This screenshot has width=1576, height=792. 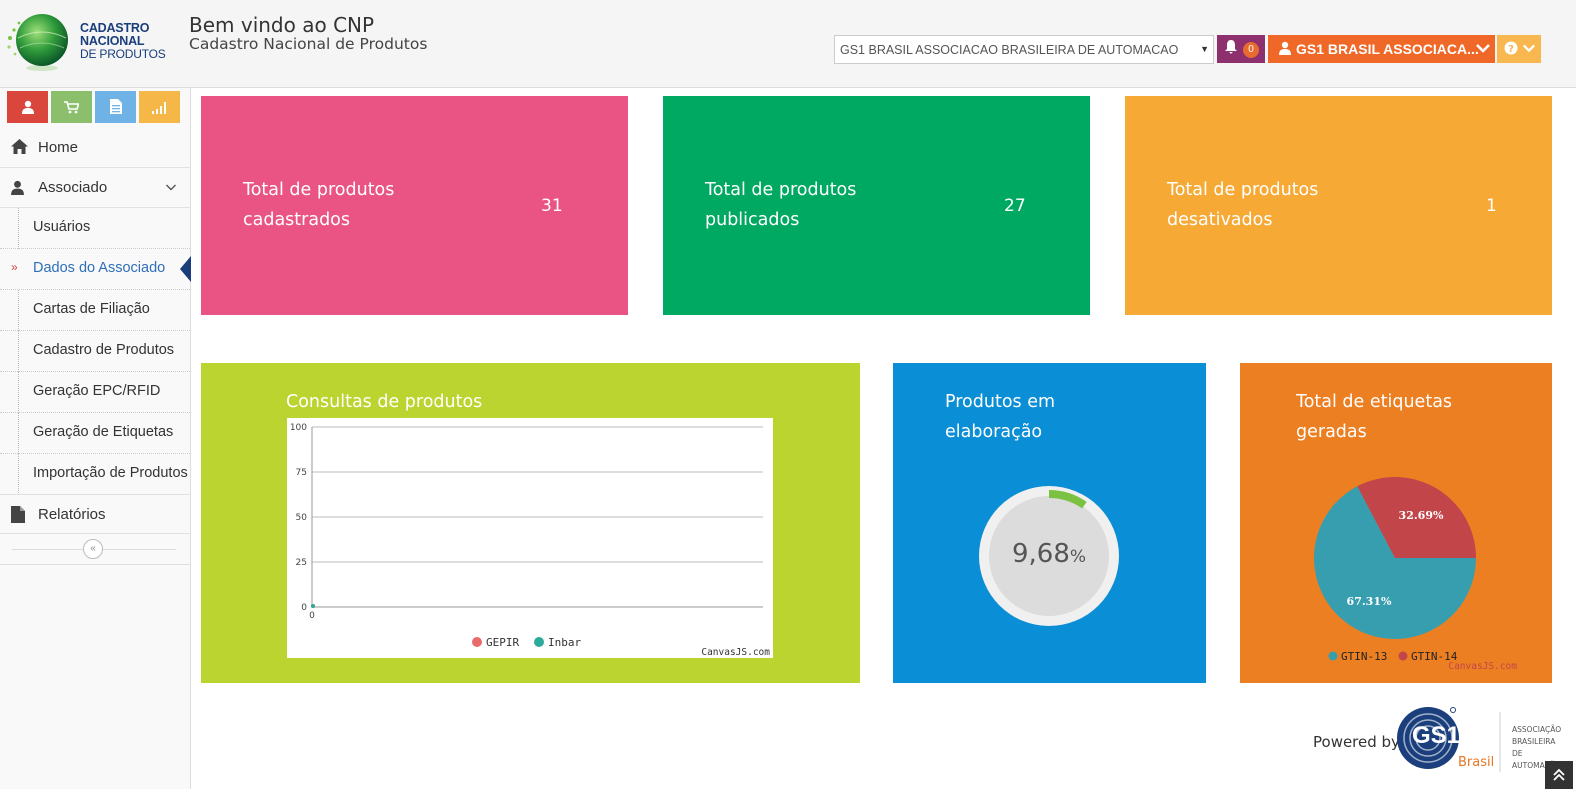 I want to click on sidebar-subitem-geracao-epc-rfid: Geração EPC/RFID, so click(x=95, y=392).